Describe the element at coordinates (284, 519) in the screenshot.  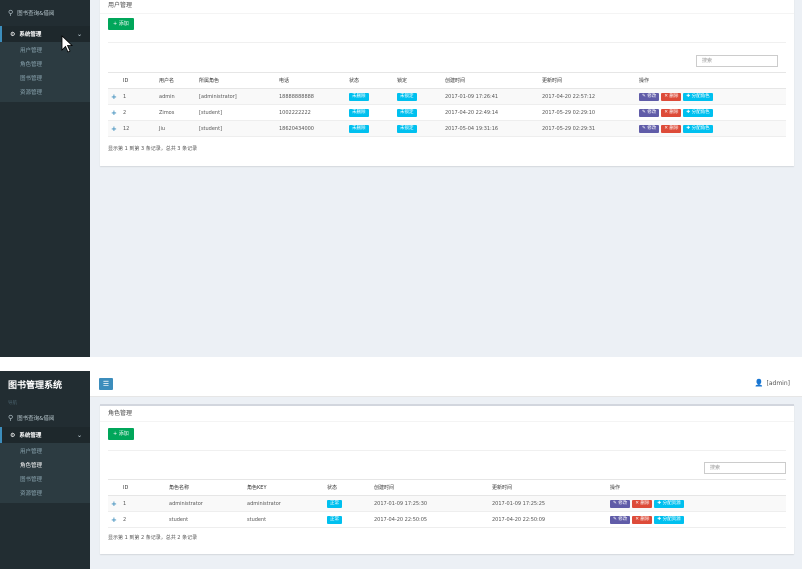
I see `cell-role-key: student` at that location.